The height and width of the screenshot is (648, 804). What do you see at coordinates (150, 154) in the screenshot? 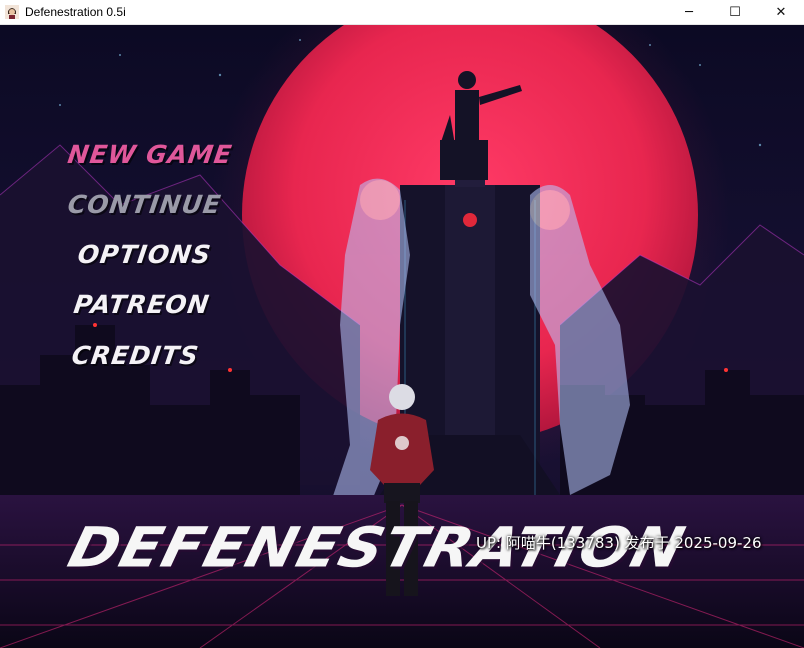
I see `new-game-button: NEW GAME` at bounding box center [150, 154].